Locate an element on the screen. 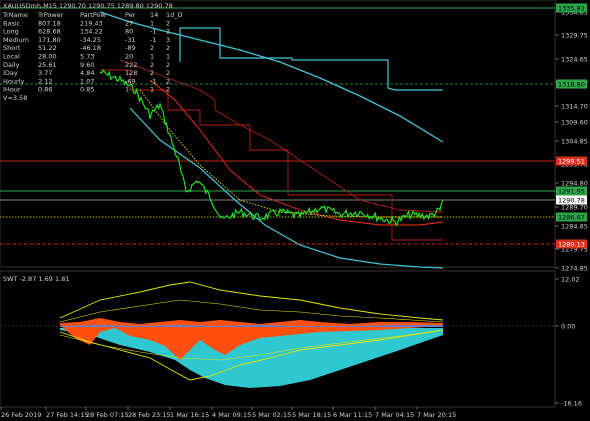 This screenshot has height=421, width=590. price-tick-label: 1304.85 is located at coordinates (574, 141).